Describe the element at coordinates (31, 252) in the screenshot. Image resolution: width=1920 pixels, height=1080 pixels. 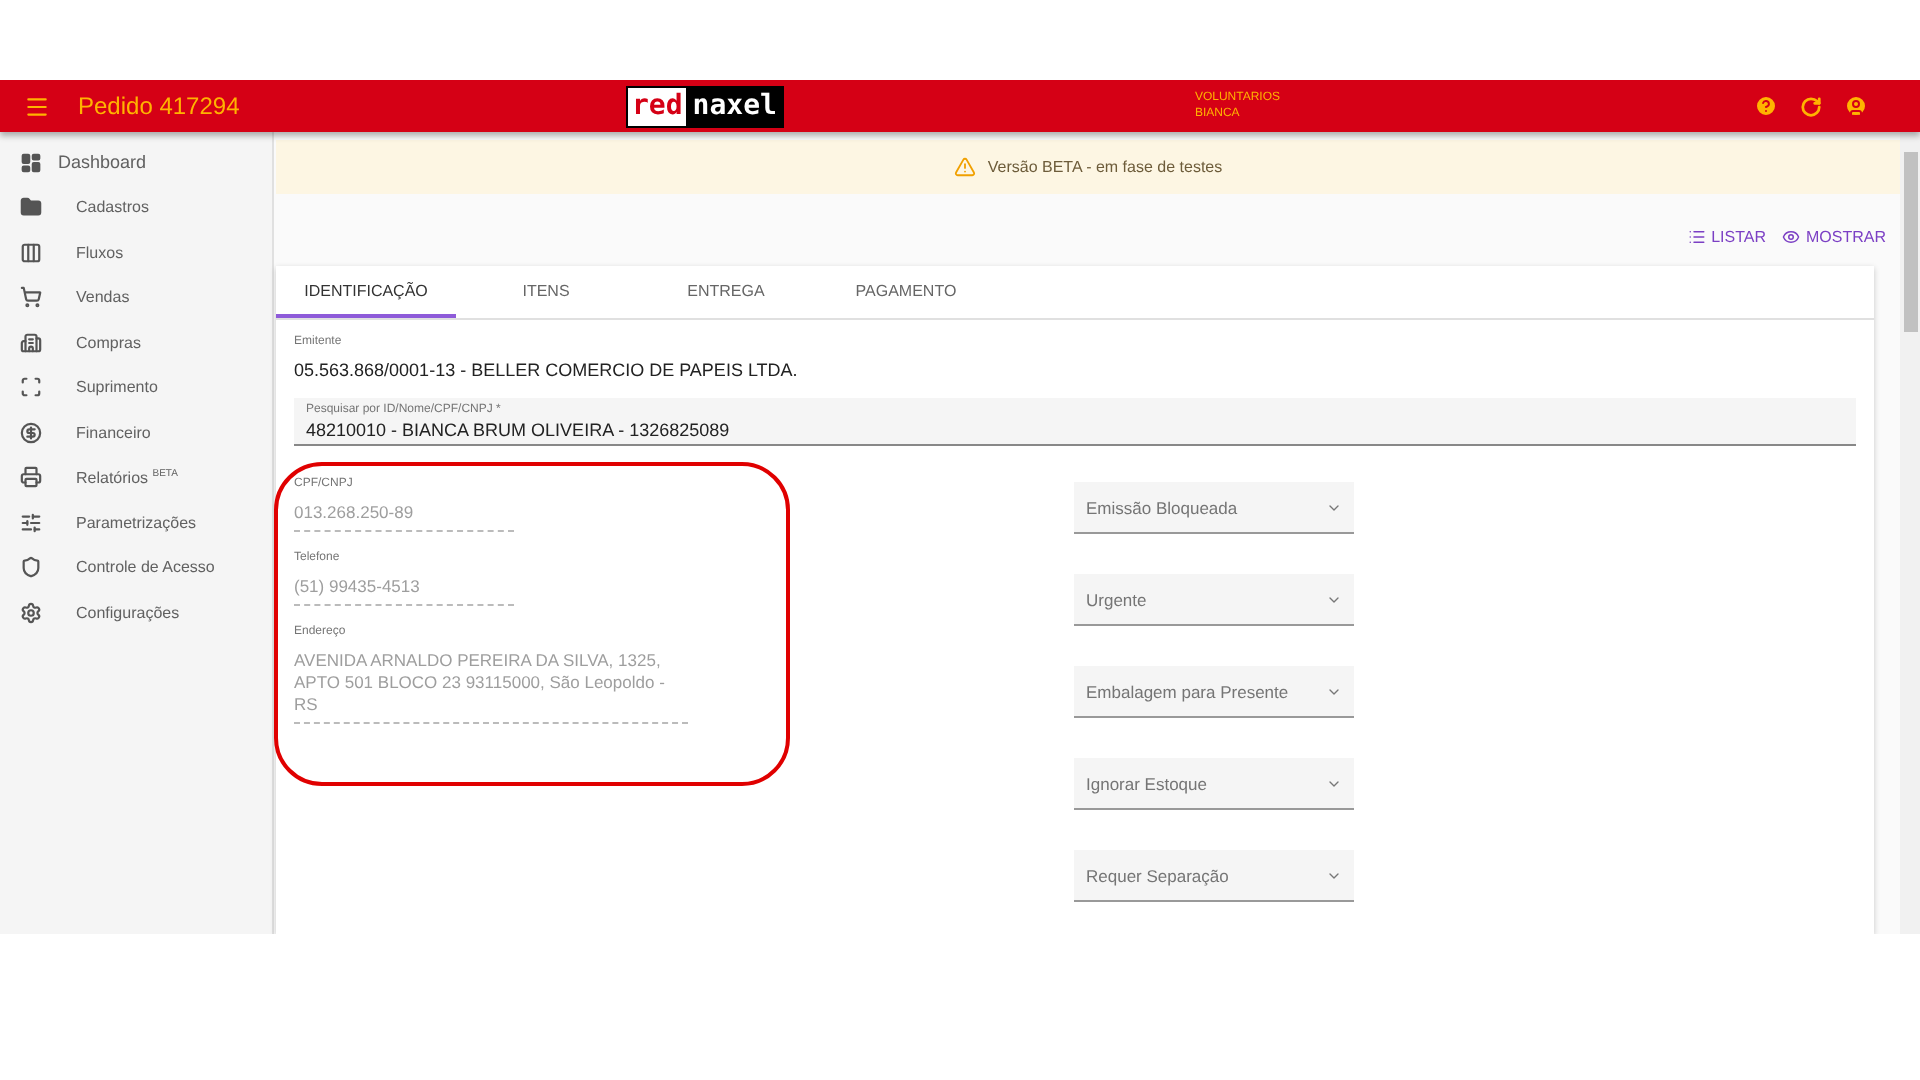
I see `columns-icon` at that location.